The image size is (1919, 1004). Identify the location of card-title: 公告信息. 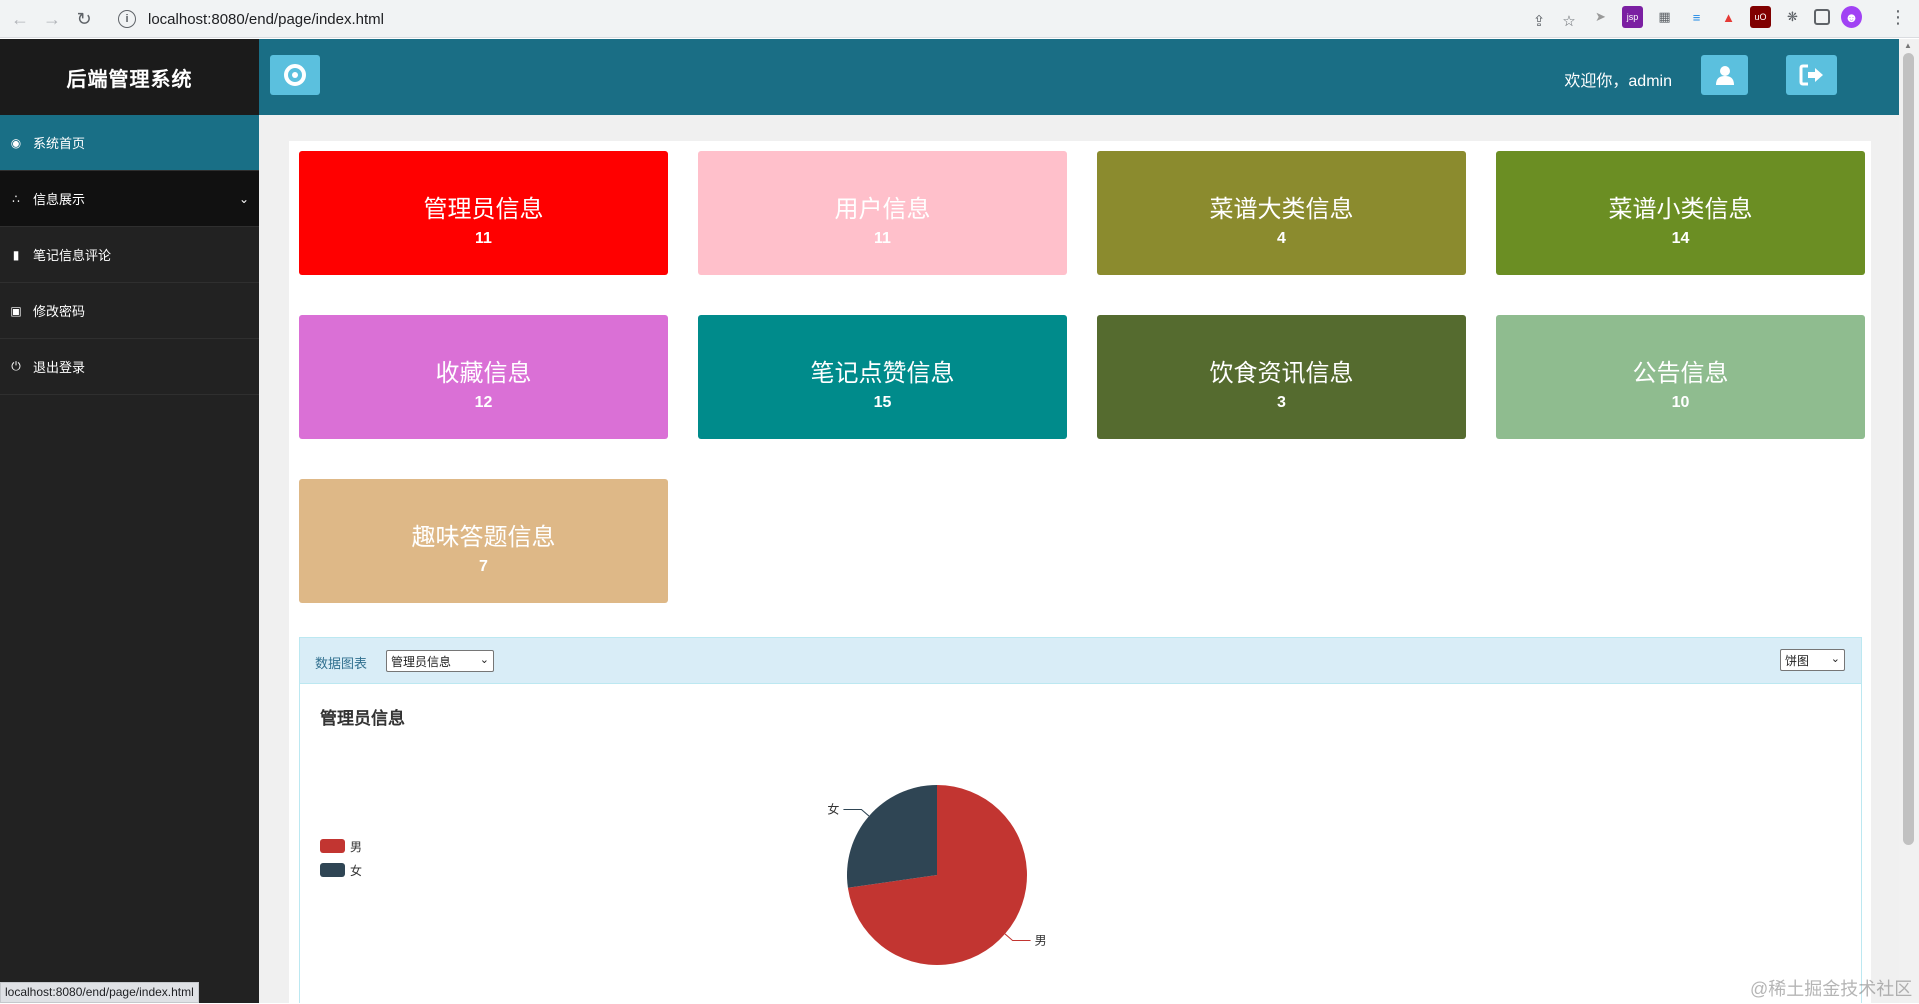
(1680, 373).